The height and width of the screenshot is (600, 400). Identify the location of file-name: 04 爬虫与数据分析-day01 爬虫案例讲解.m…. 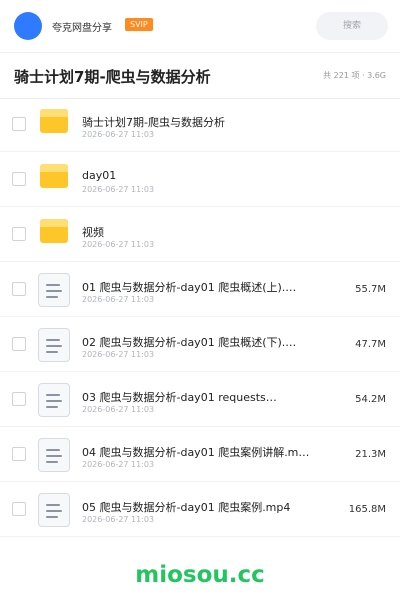
(196, 452).